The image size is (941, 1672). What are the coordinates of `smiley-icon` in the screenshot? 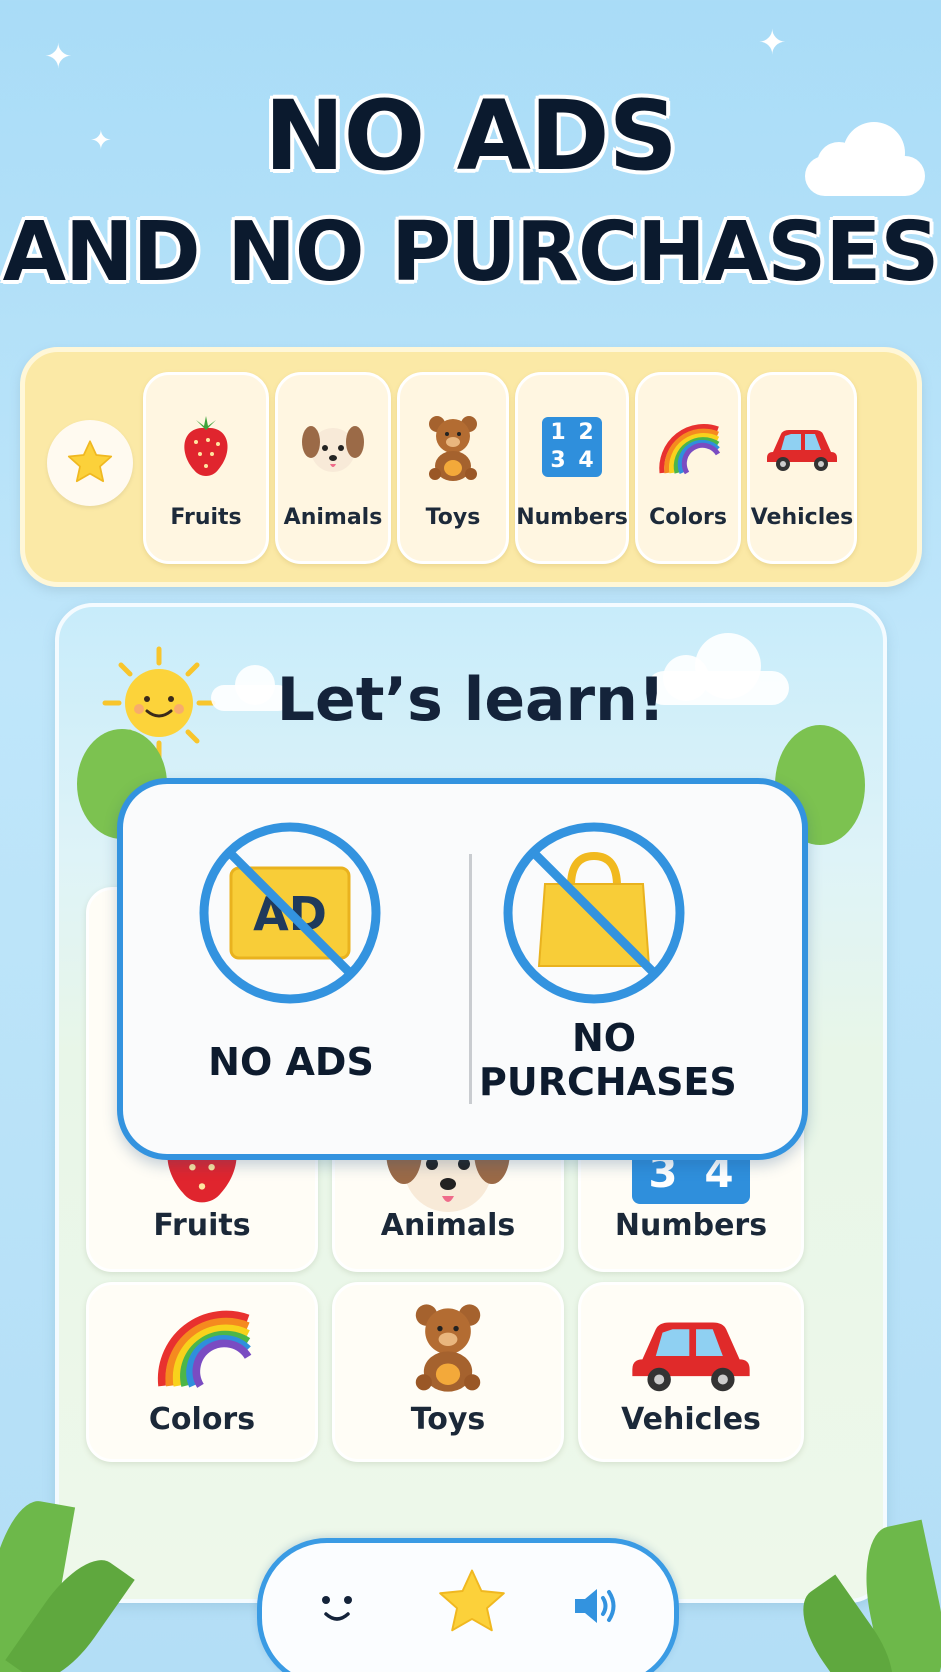 It's located at (337, 1608).